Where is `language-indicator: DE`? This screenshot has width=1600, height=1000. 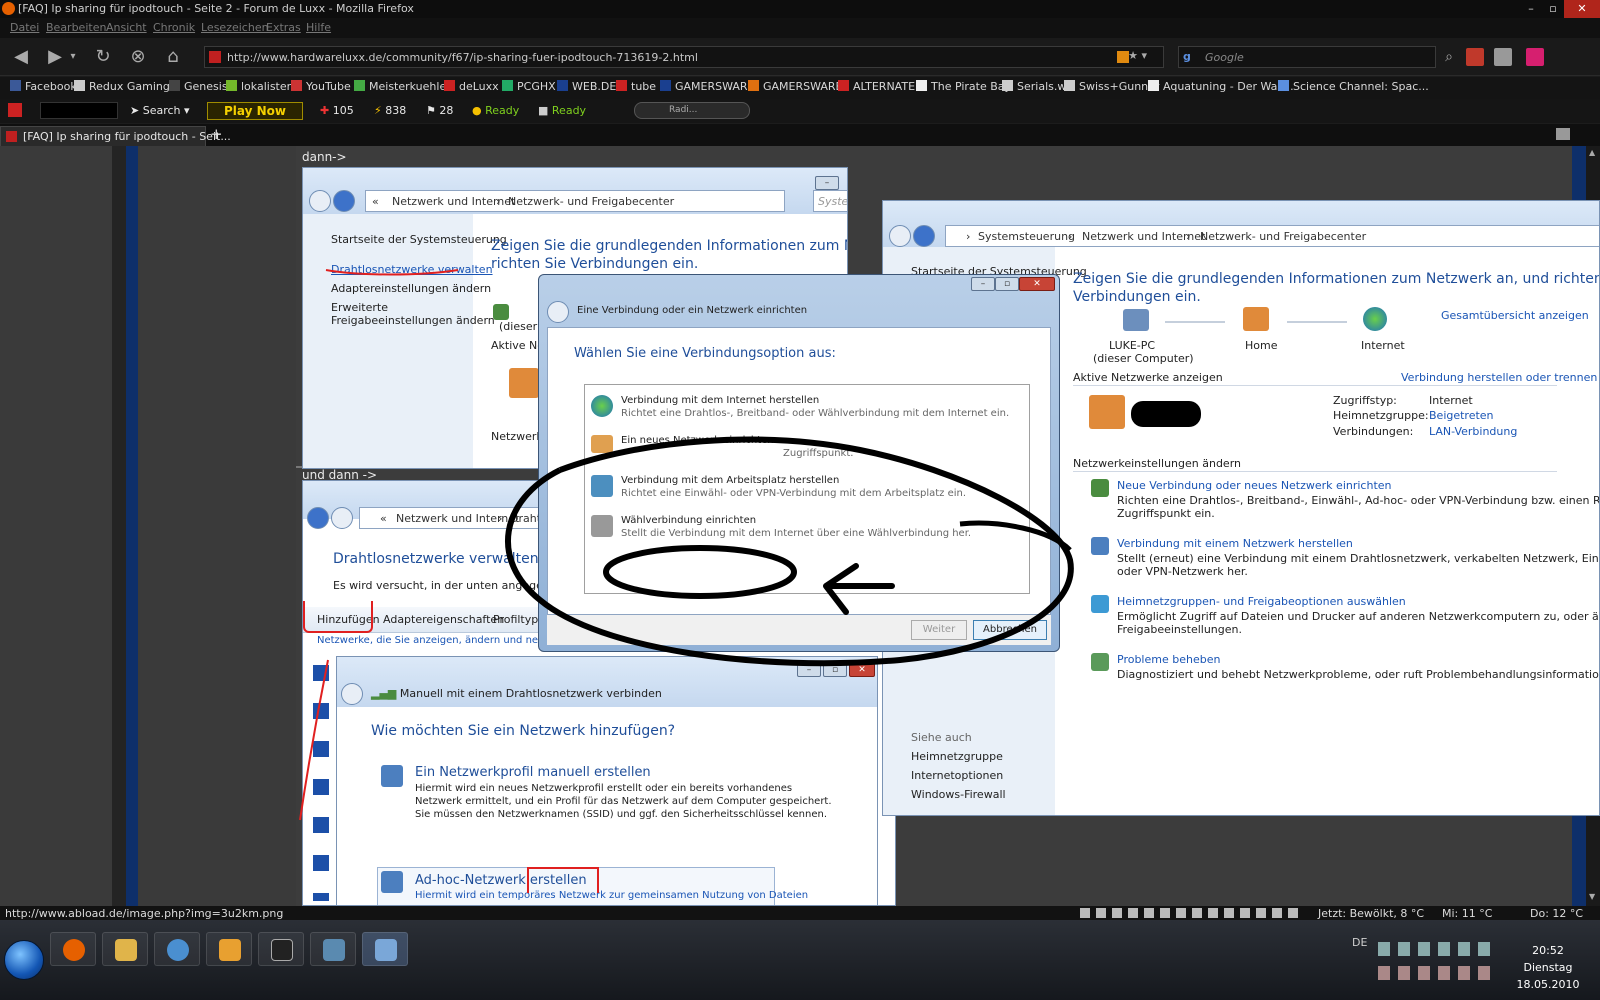 language-indicator: DE is located at coordinates (1359, 942).